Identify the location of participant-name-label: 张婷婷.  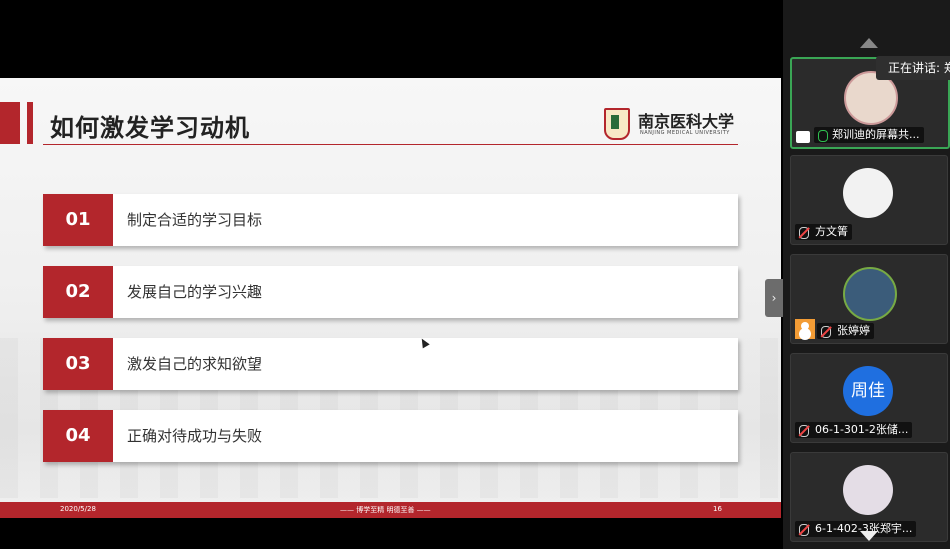
(845, 331).